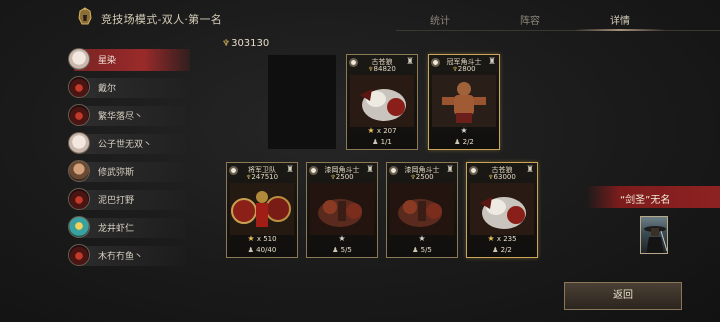 This screenshot has width=720, height=322. I want to click on player-item: 公子世无双丶, so click(125, 144).